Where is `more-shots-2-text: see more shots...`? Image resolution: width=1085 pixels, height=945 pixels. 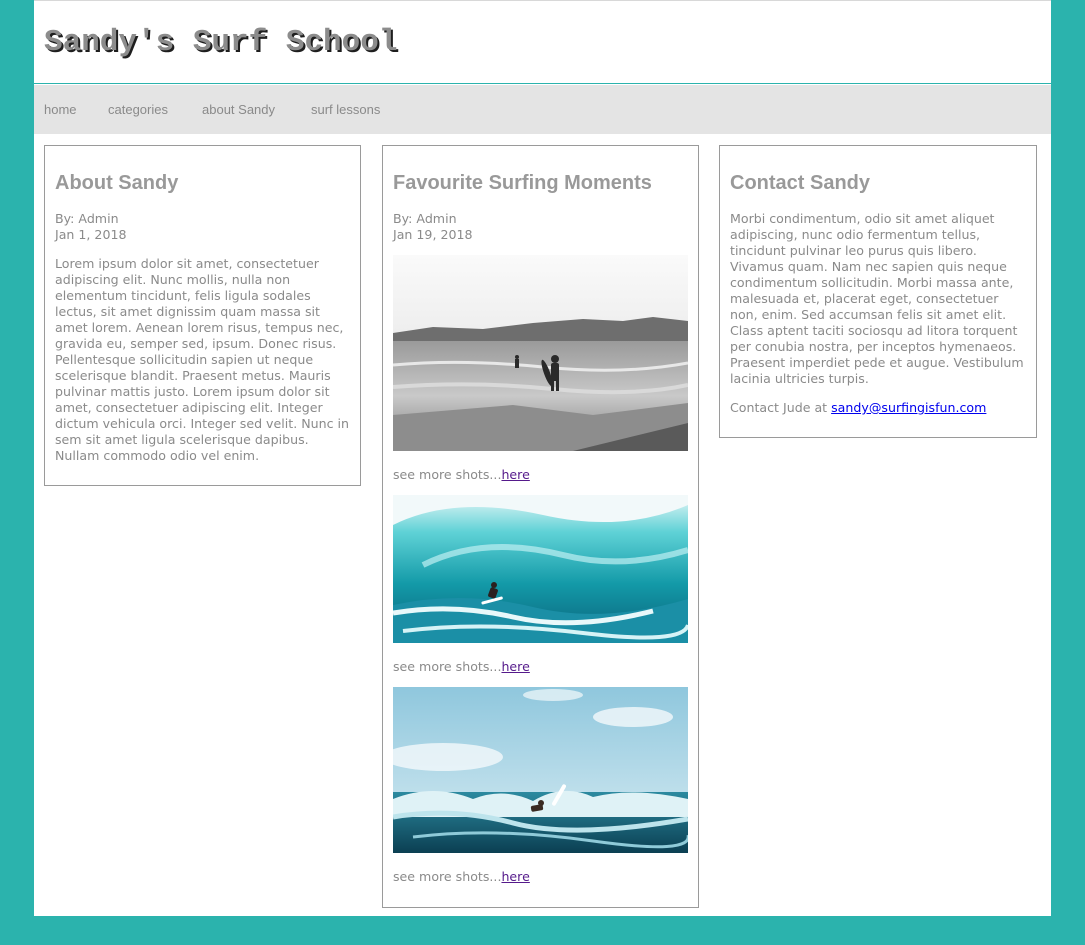 more-shots-2-text: see more shots... is located at coordinates (447, 666).